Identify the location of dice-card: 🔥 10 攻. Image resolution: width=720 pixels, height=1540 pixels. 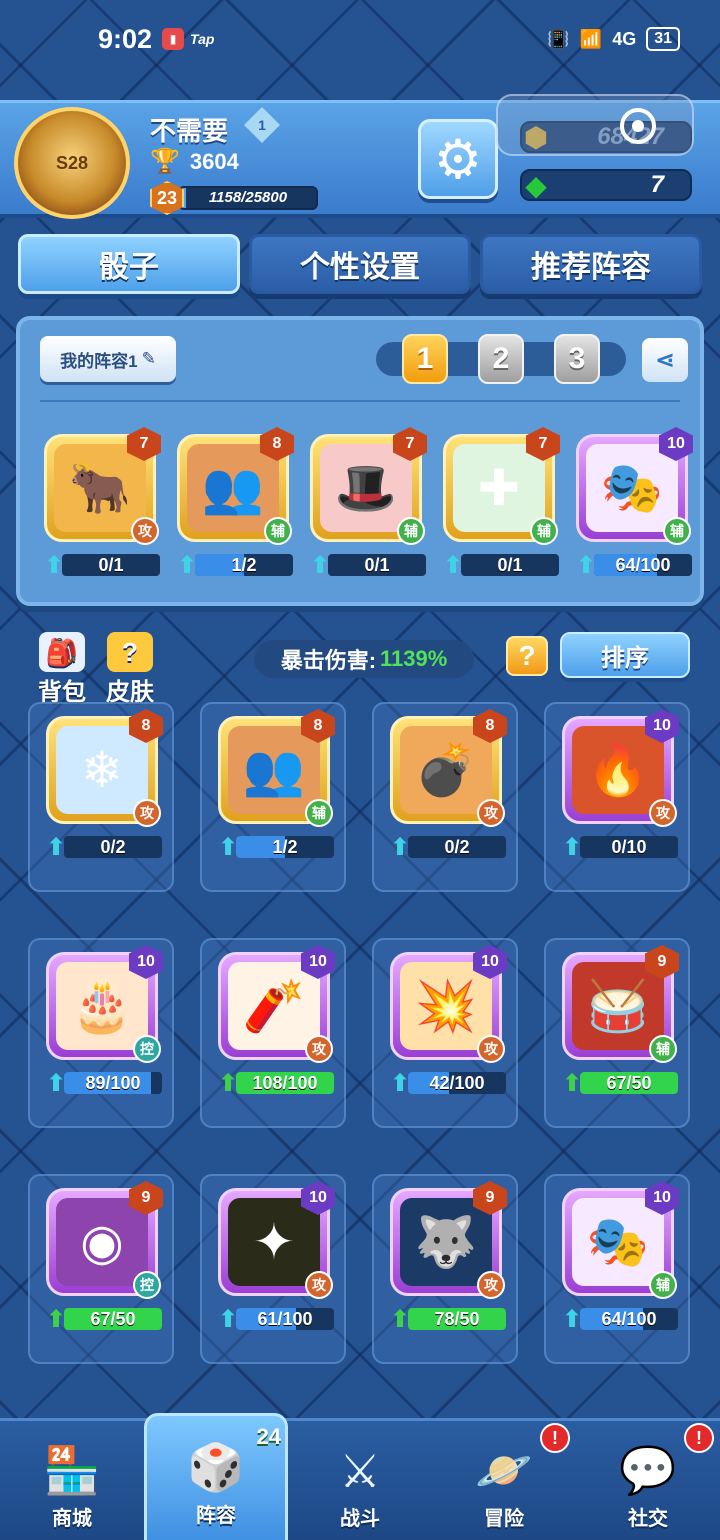
(620, 768).